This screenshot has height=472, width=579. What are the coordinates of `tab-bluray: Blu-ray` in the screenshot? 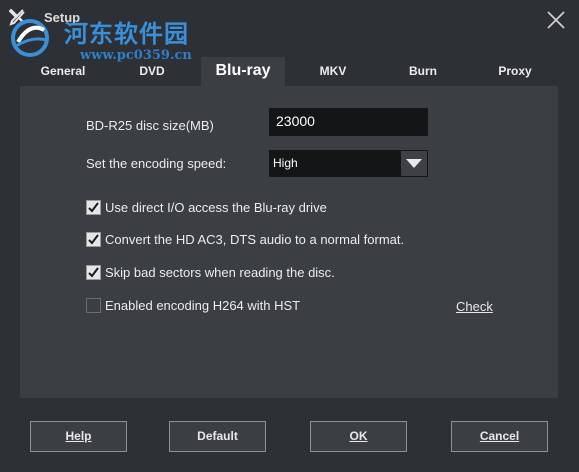 It's located at (243, 72).